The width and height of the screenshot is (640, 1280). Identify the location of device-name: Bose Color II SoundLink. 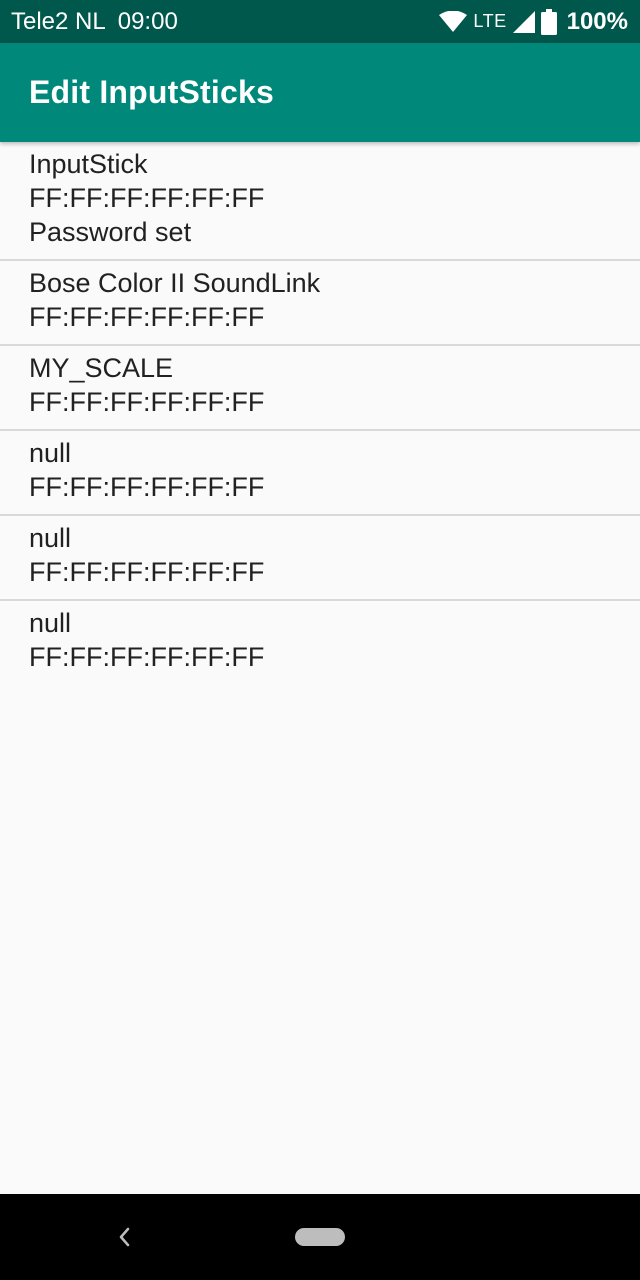
(175, 283).